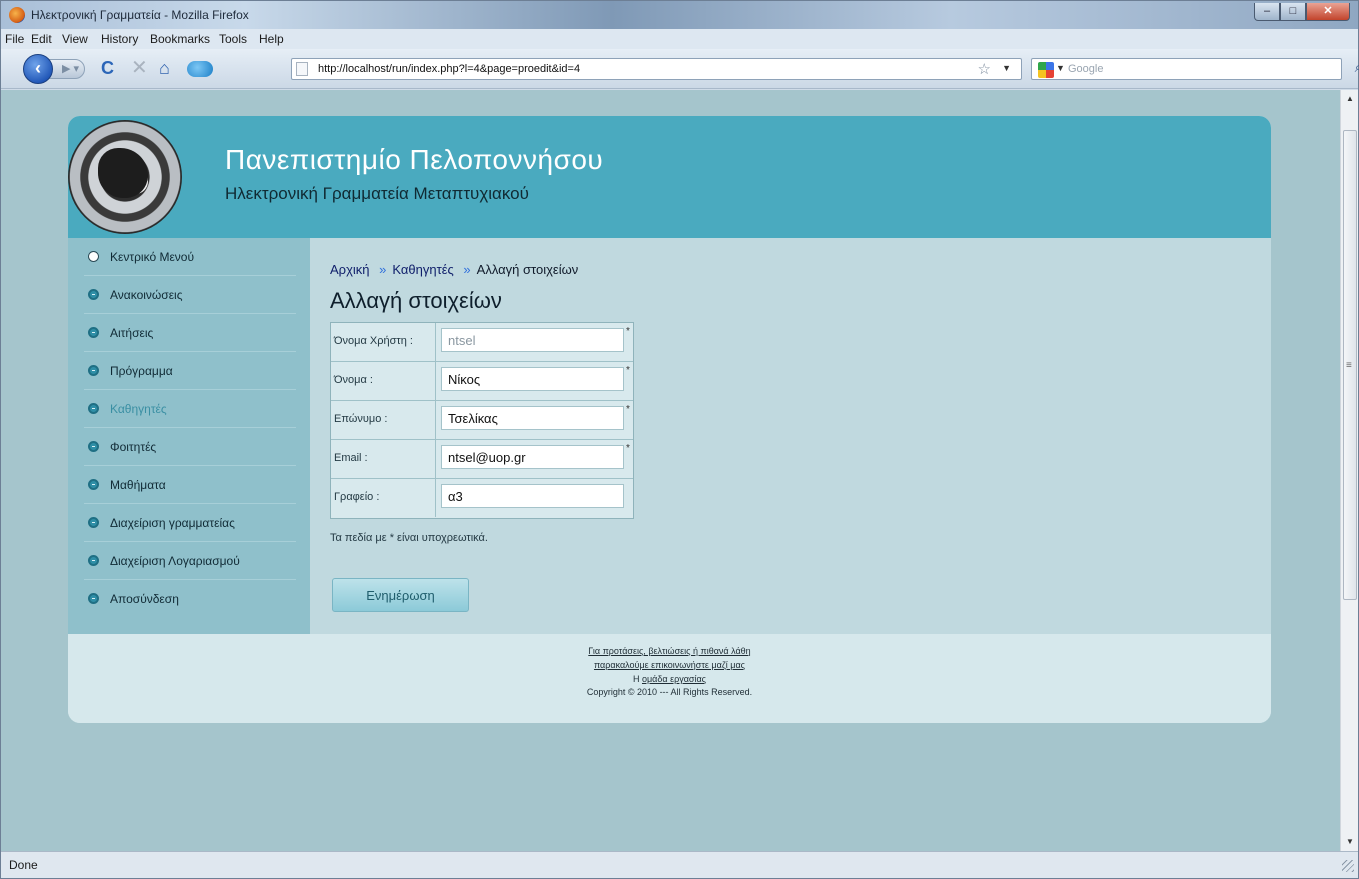  What do you see at coordinates (93, 256) in the screenshot?
I see `circle-bullet-icon` at bounding box center [93, 256].